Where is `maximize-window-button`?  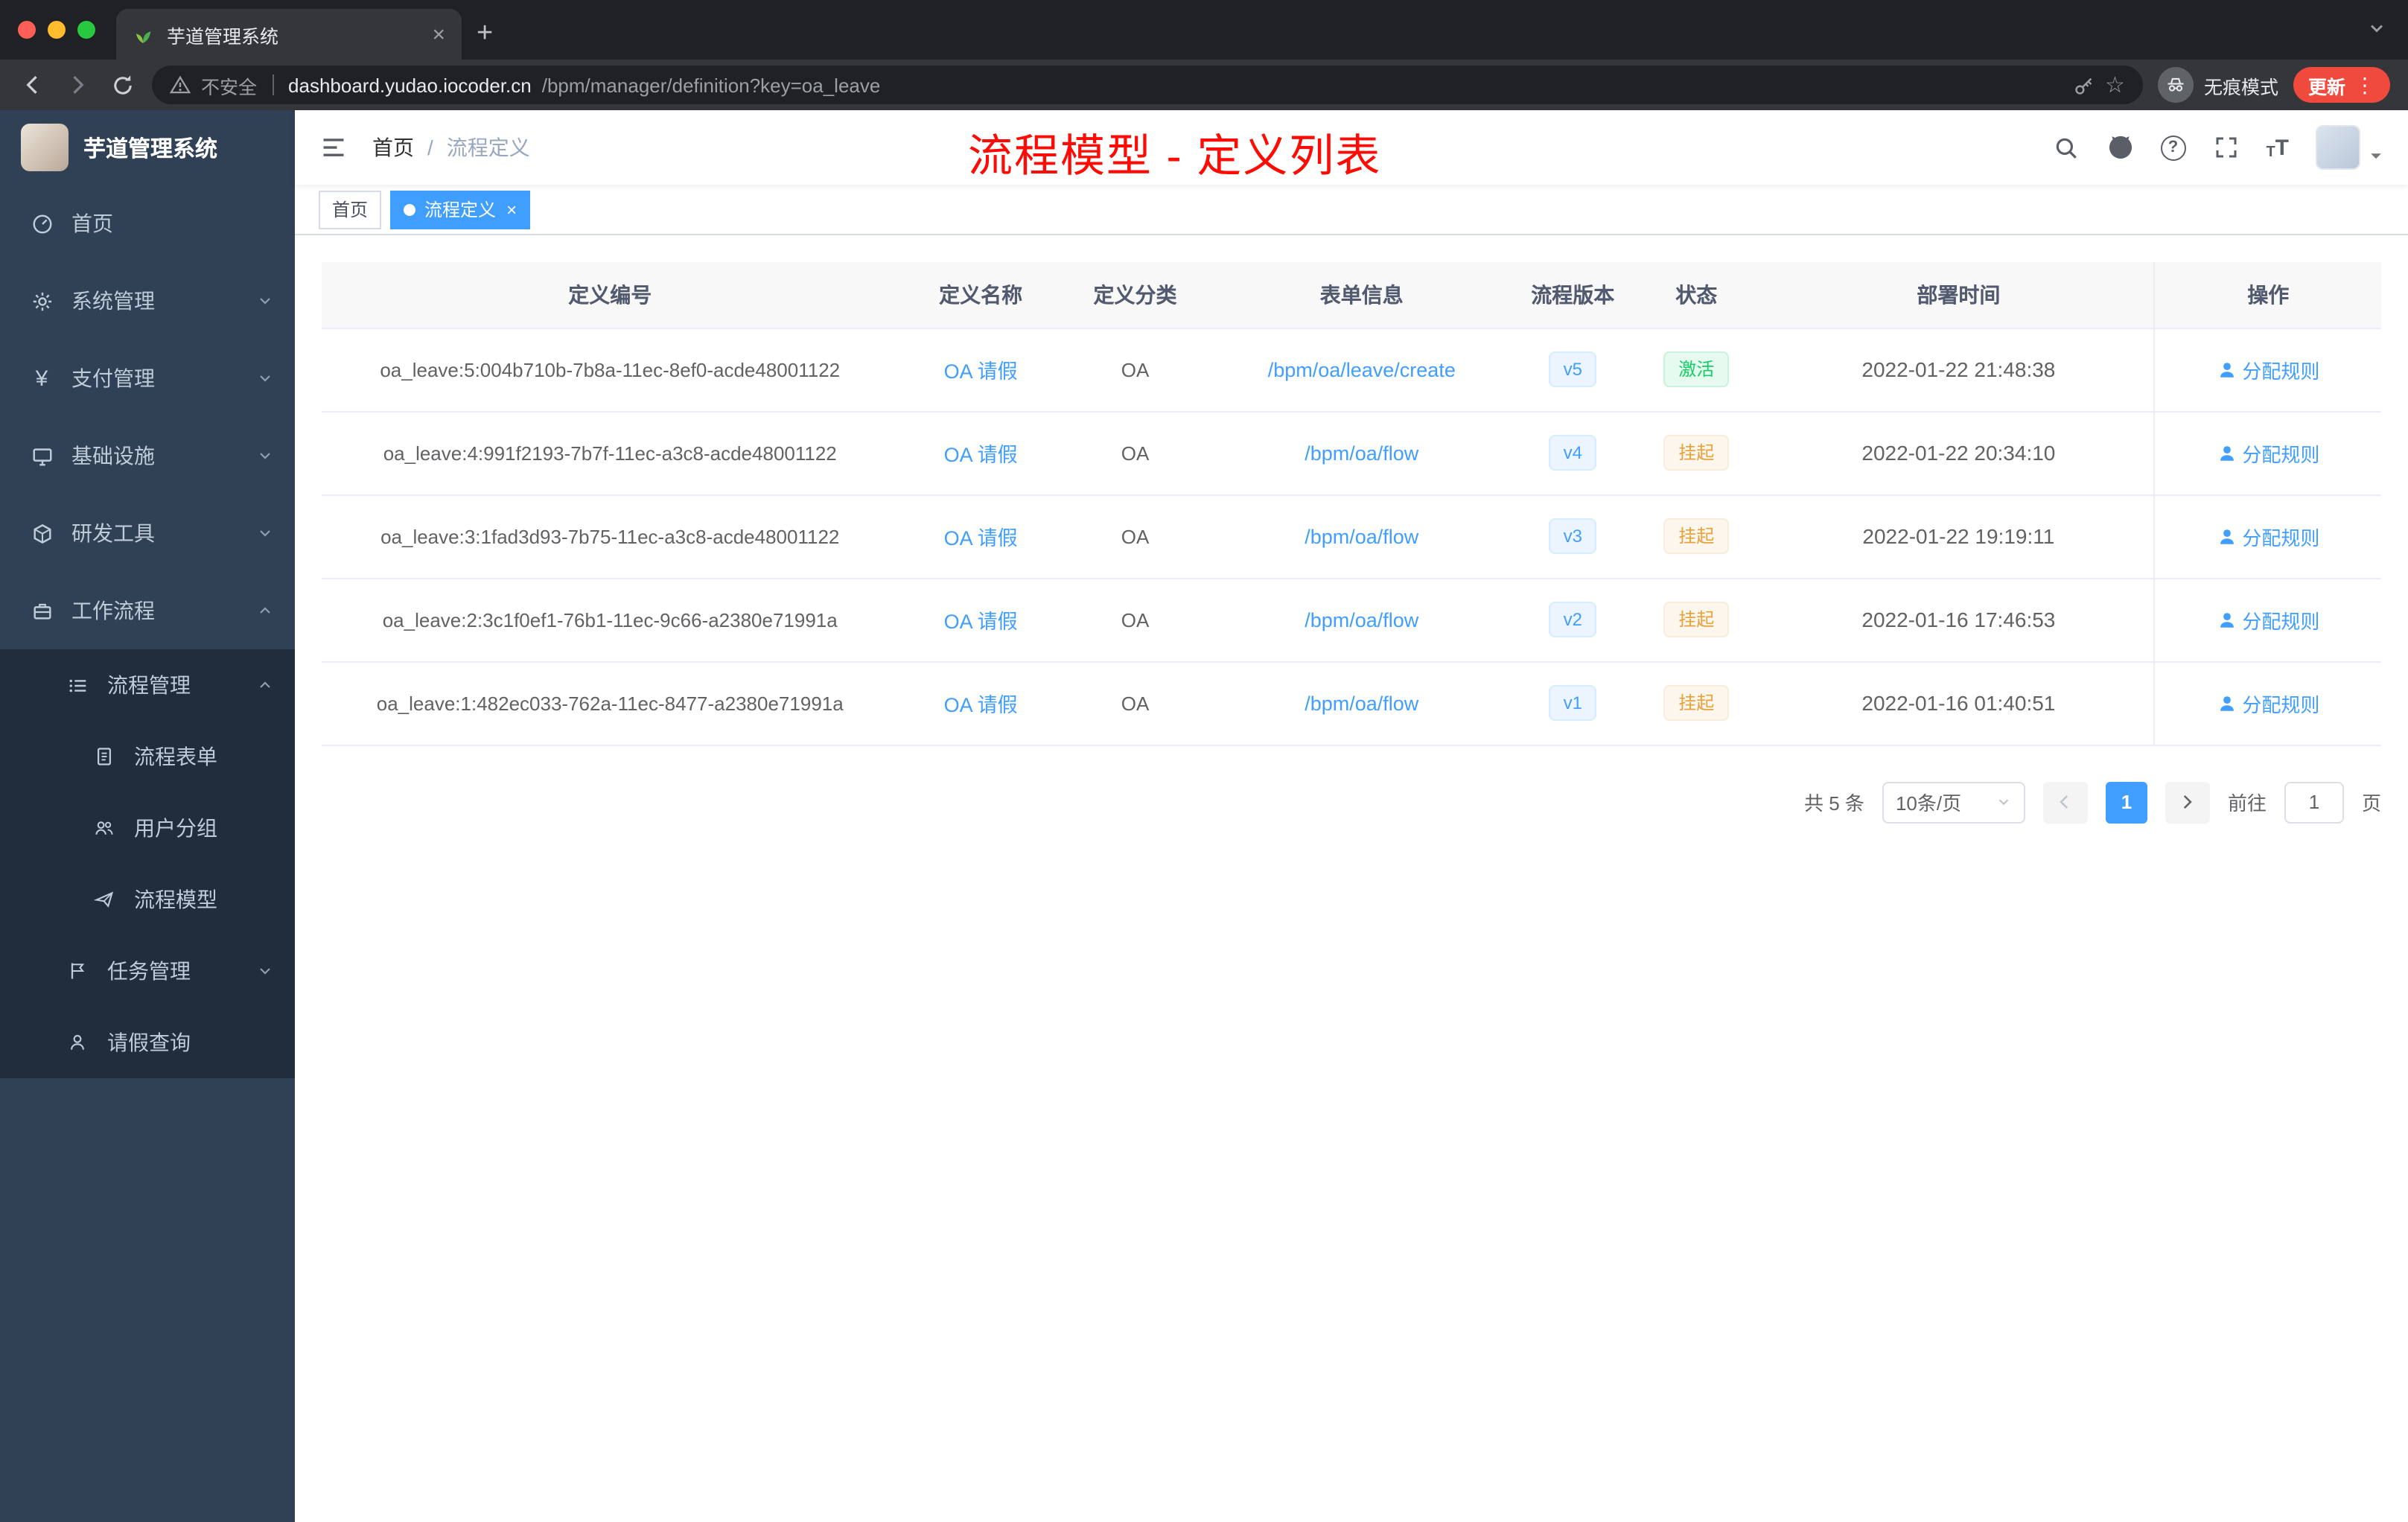 maximize-window-button is located at coordinates (86, 30).